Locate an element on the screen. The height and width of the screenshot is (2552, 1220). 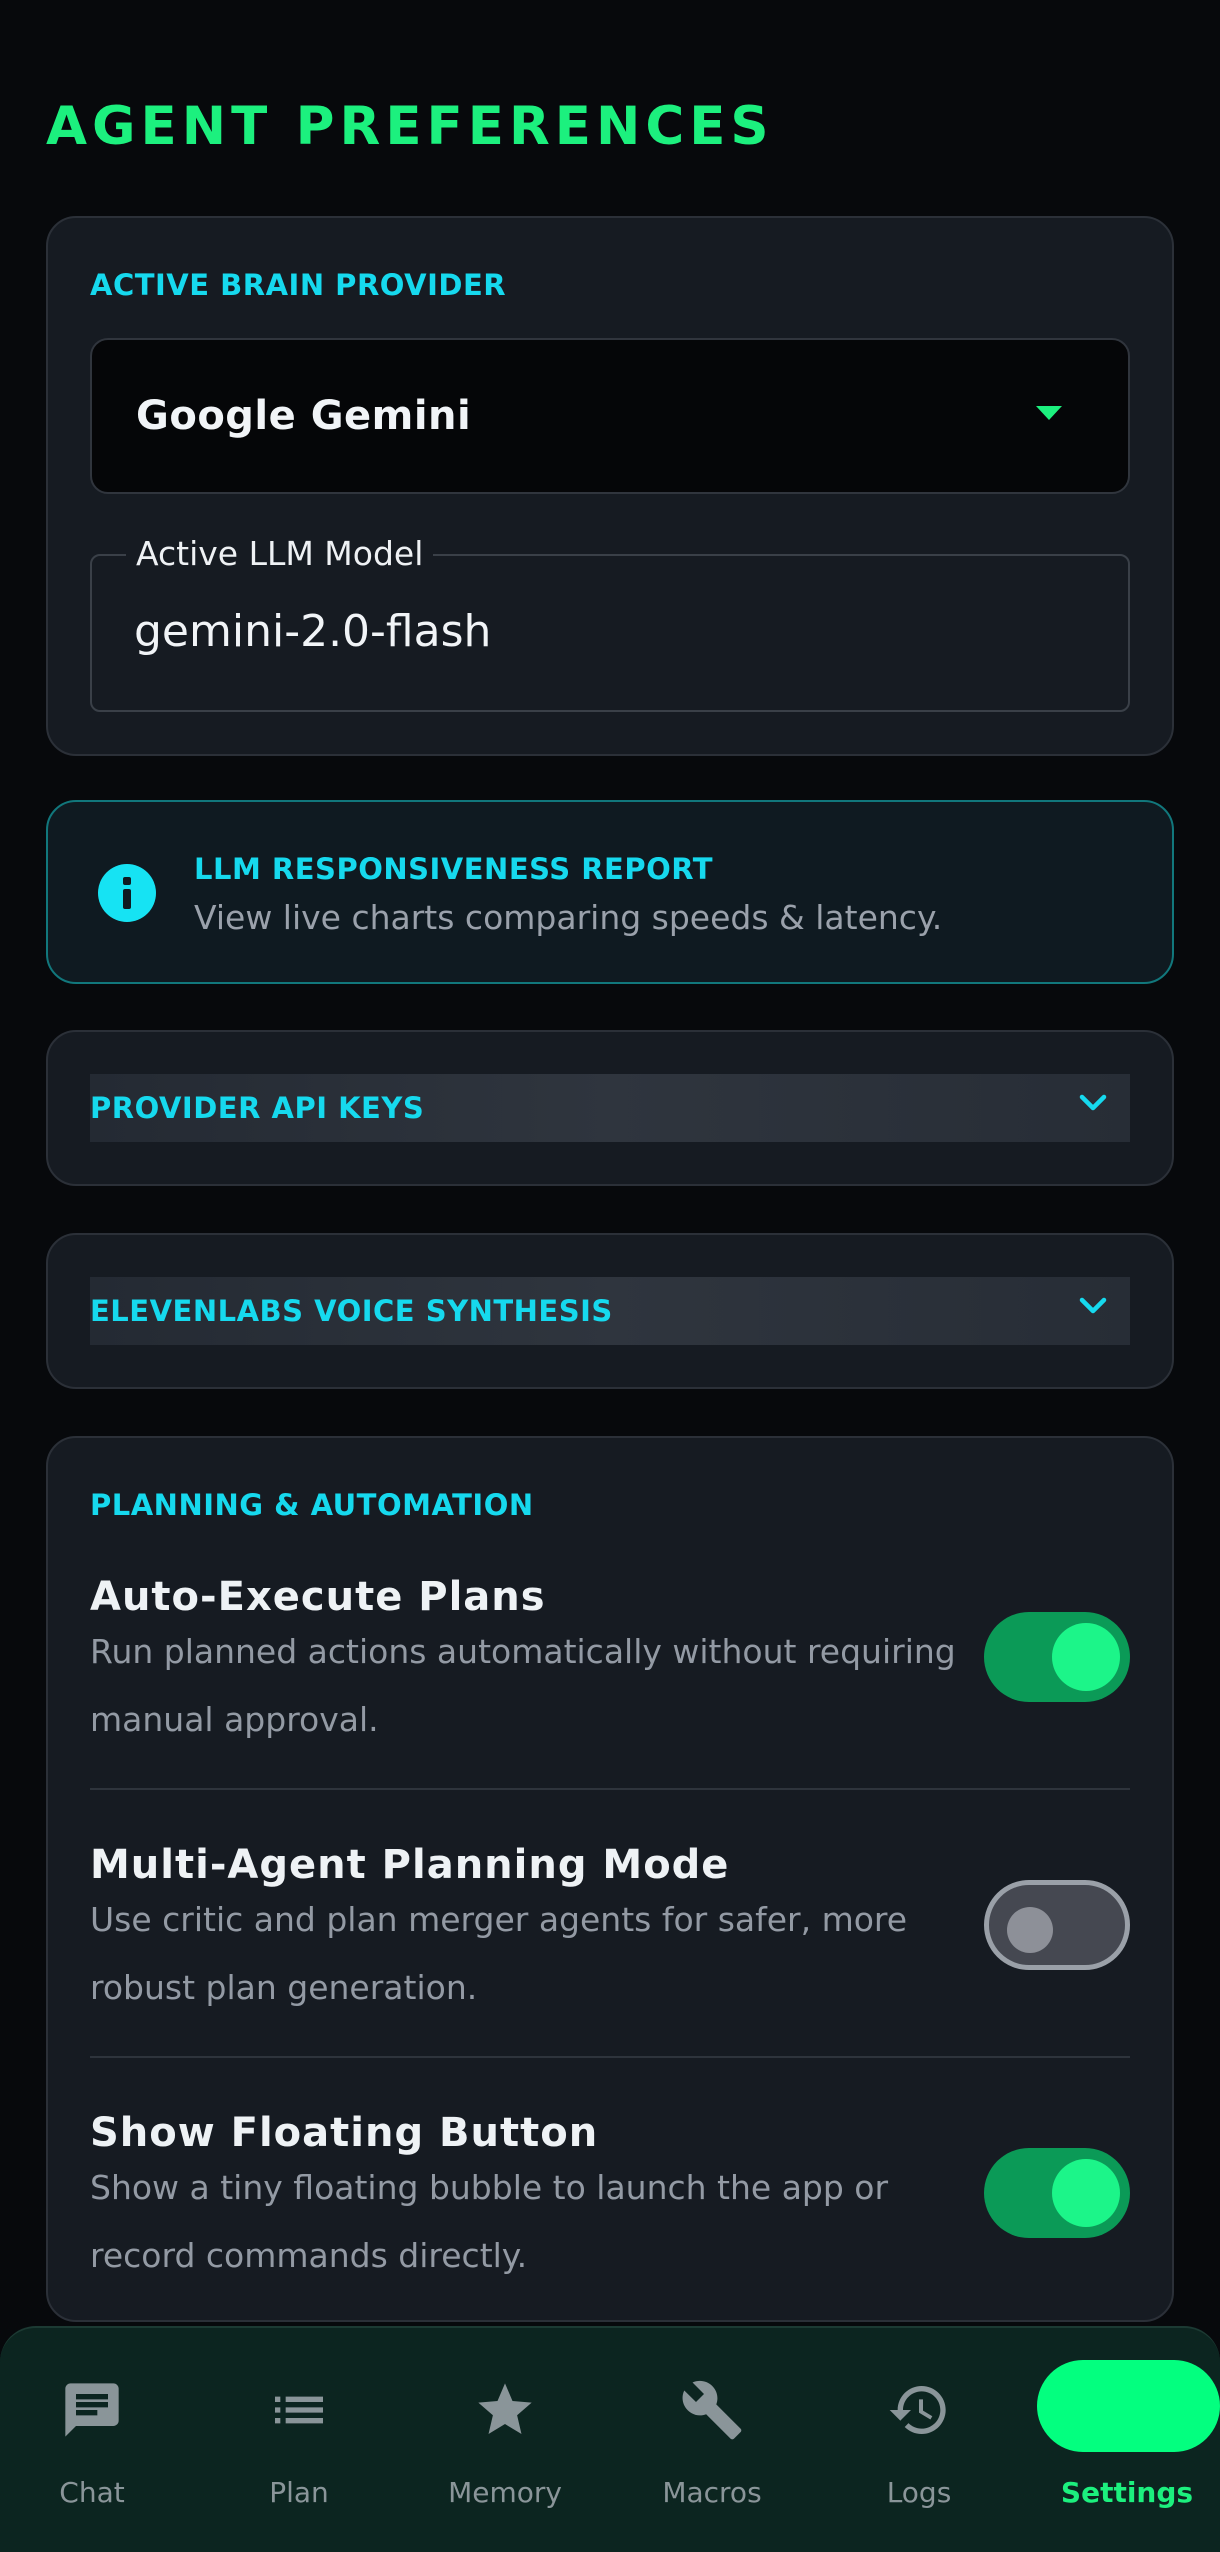
info-icon is located at coordinates (127, 893).